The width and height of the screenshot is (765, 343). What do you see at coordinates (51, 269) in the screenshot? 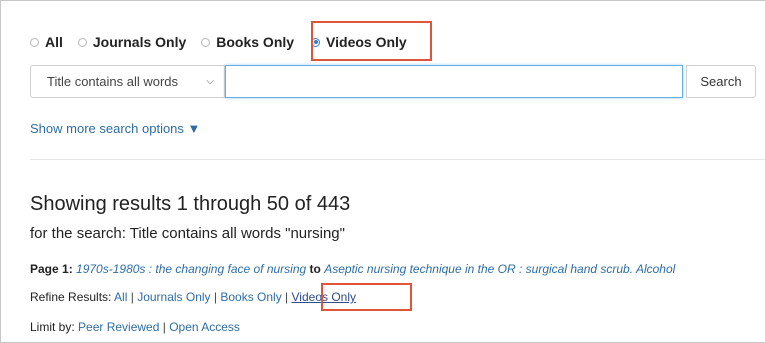
I see `page-label: Page 1:` at bounding box center [51, 269].